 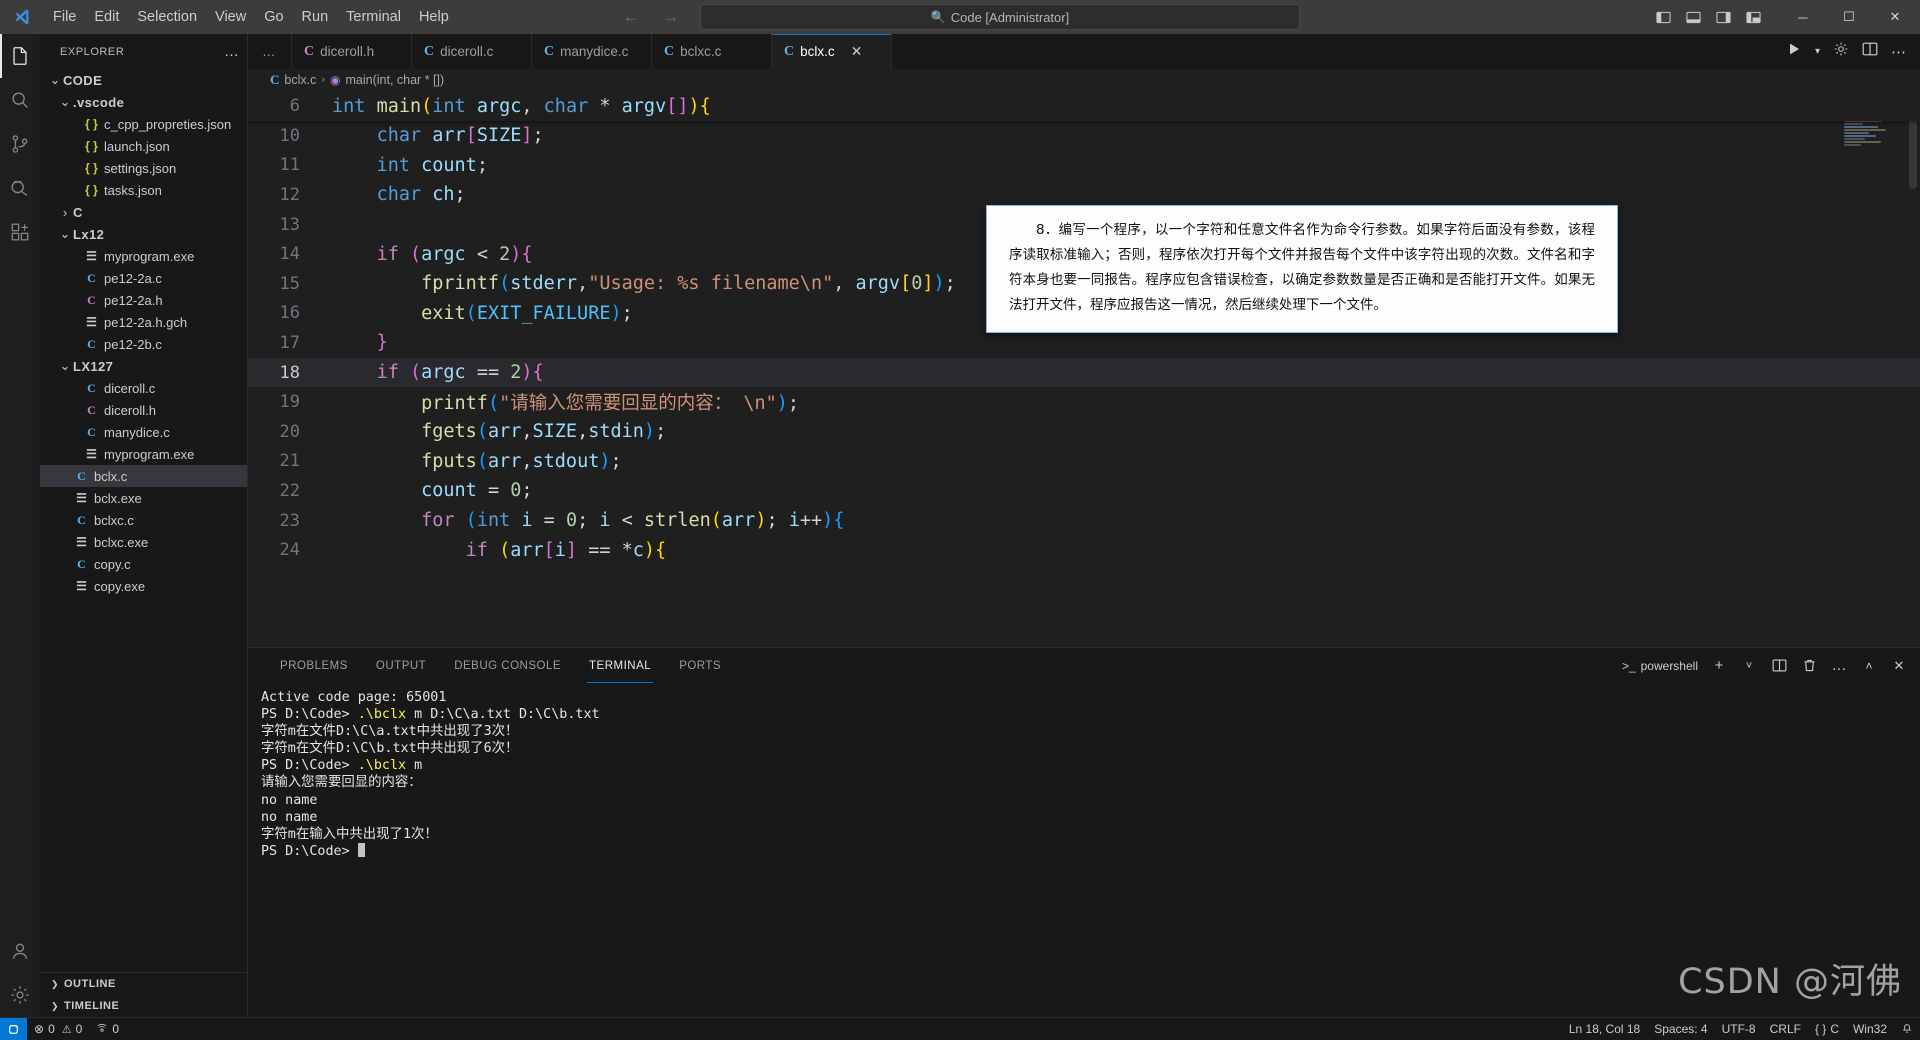 What do you see at coordinates (832, 51) in the screenshot?
I see `editor-tab-bclx-c: Cbclx.c ✕` at bounding box center [832, 51].